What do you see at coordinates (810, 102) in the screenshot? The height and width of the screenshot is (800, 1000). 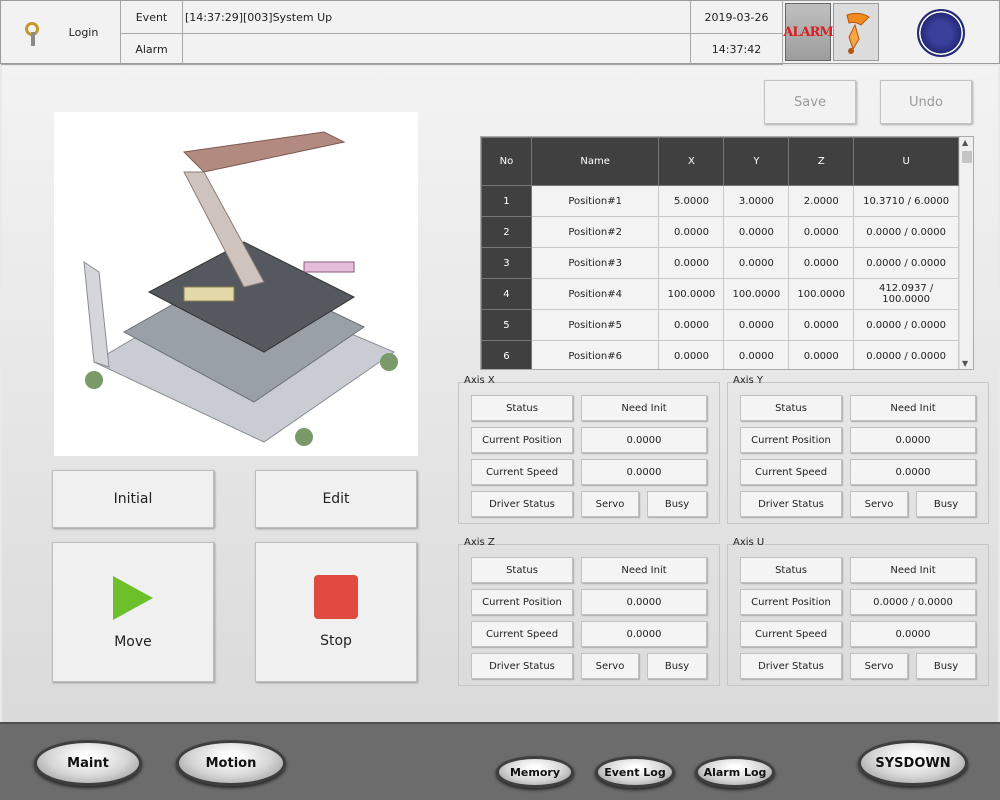 I see `save-button: Save` at bounding box center [810, 102].